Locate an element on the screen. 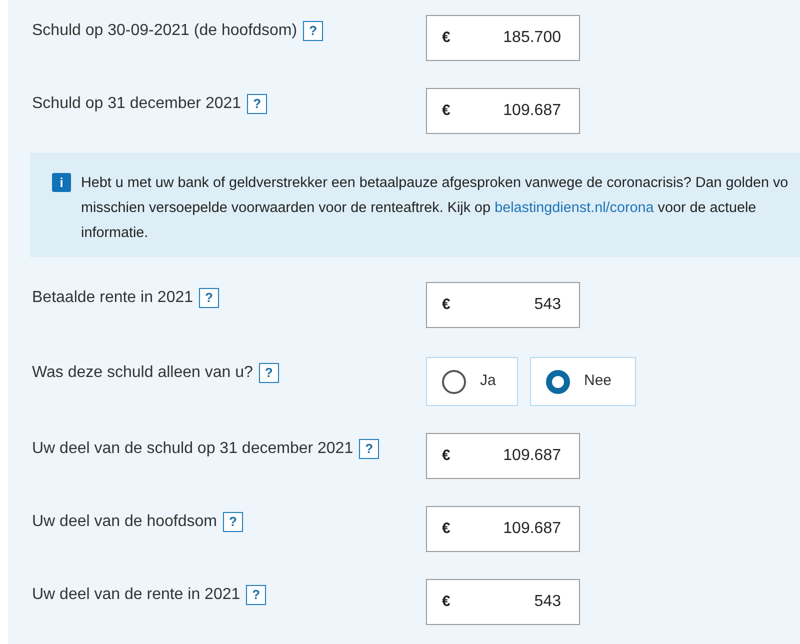 The image size is (800, 644). amount-value: 185.700 is located at coordinates (532, 38).